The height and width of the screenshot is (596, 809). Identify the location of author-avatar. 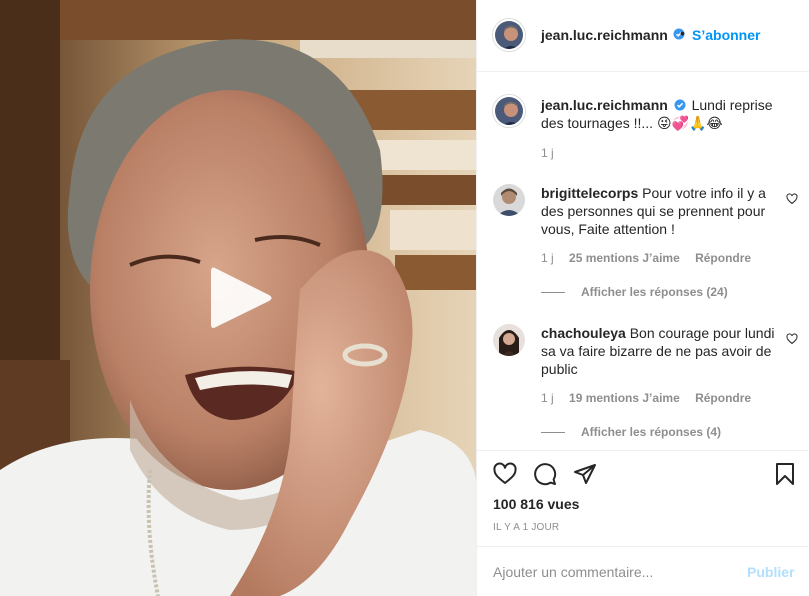
(509, 35).